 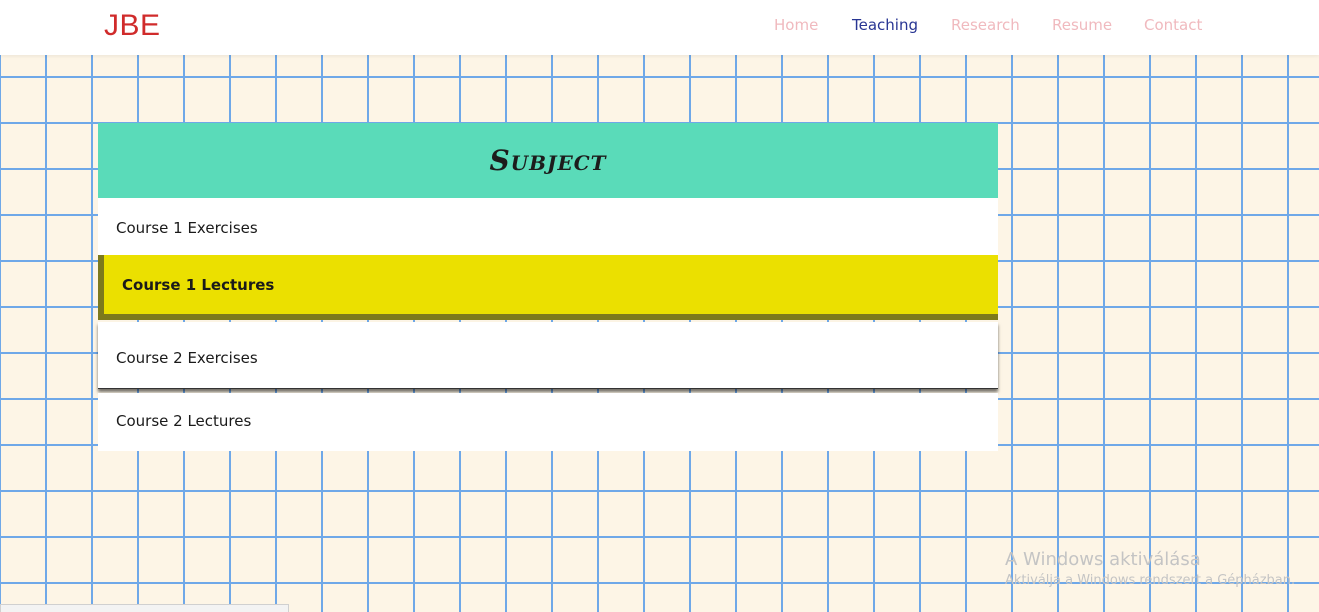 What do you see at coordinates (985, 25) in the screenshot?
I see `nav-link-research: Research` at bounding box center [985, 25].